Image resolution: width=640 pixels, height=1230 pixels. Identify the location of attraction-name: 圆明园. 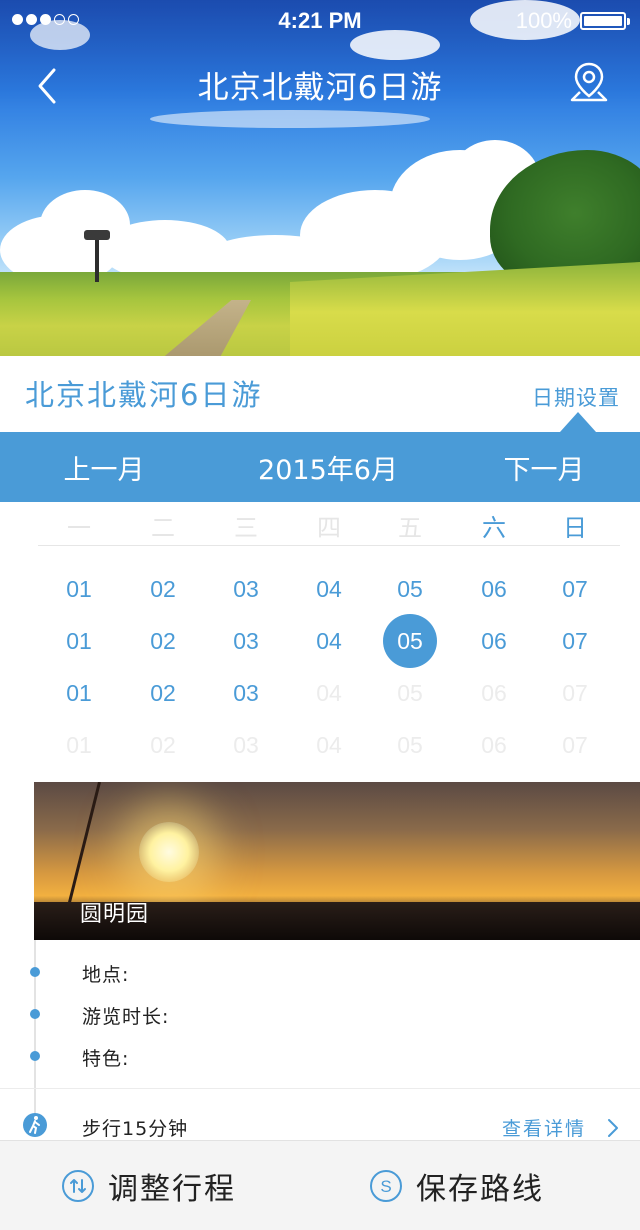
(115, 914).